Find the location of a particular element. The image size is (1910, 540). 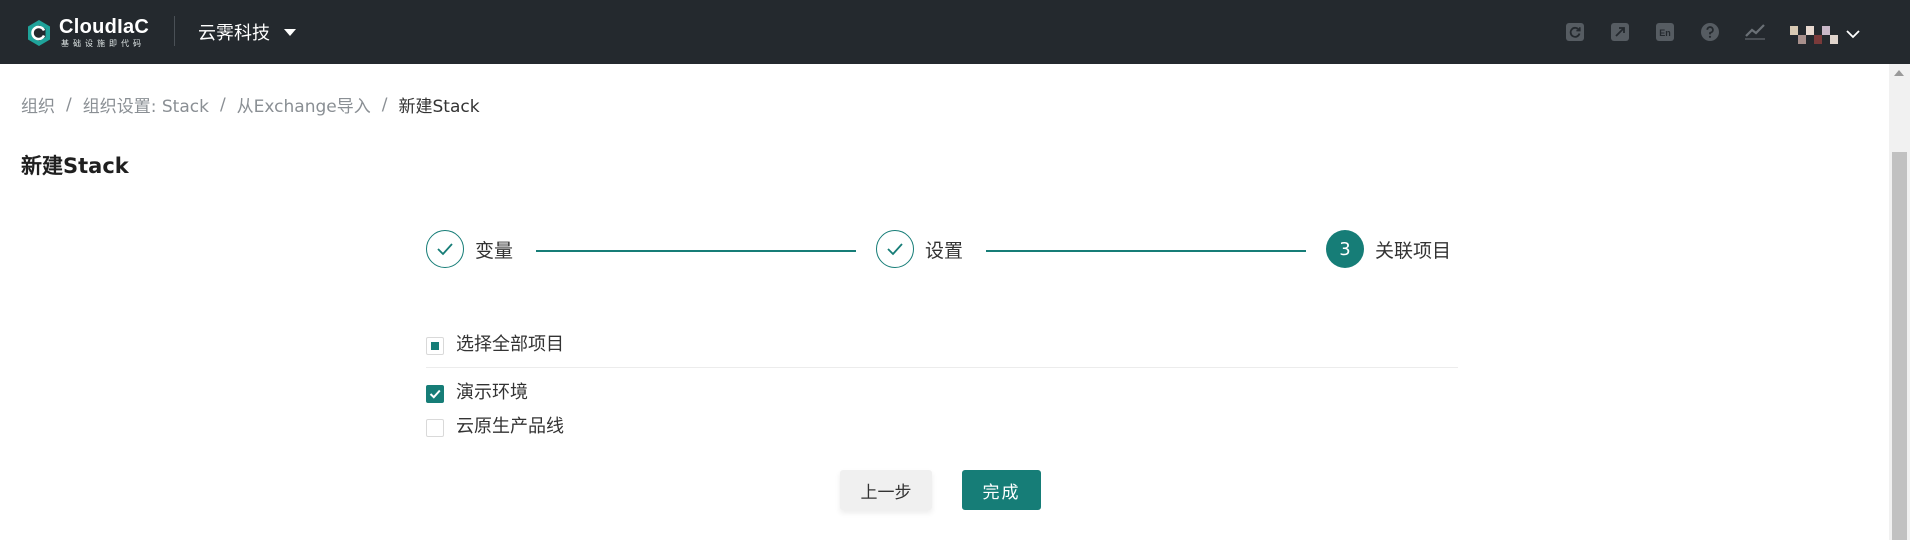

top-navigation-bar: CloudIaC 基础设施即代码 云霁科技 En is located at coordinates (955, 32).